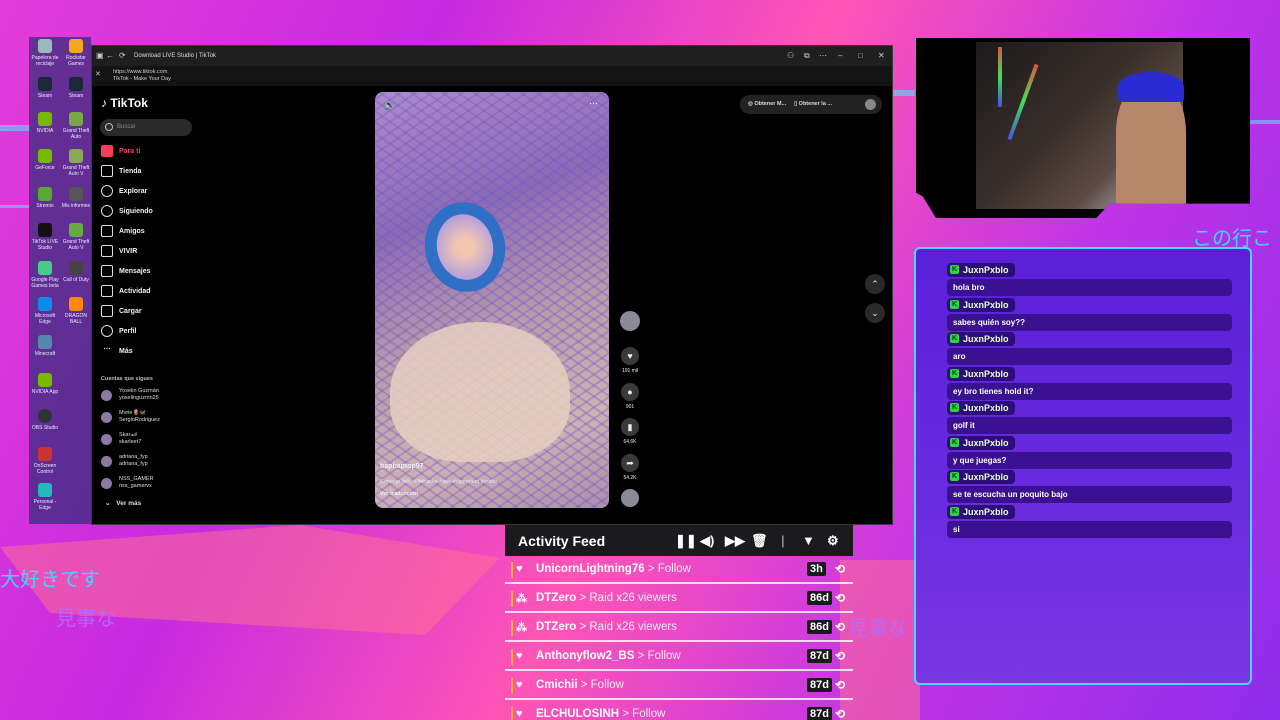 The width and height of the screenshot is (1280, 720). What do you see at coordinates (630, 467) in the screenshot?
I see `share-button: ➦ 54.2K` at bounding box center [630, 467].